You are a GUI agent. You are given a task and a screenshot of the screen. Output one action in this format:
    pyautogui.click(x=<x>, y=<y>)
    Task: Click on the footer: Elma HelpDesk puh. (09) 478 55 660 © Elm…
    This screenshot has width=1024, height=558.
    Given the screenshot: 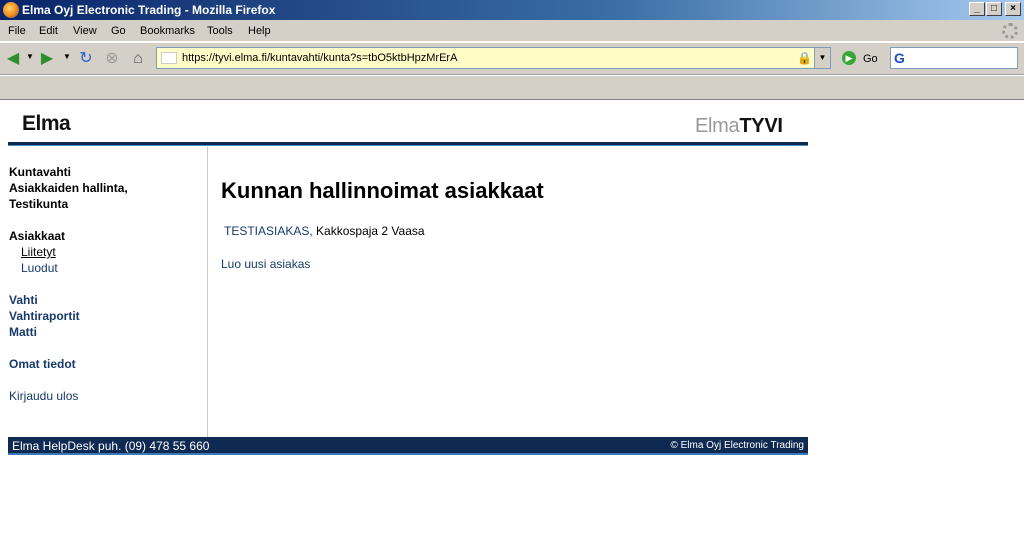 What is the action you would take?
    pyautogui.click(x=408, y=446)
    